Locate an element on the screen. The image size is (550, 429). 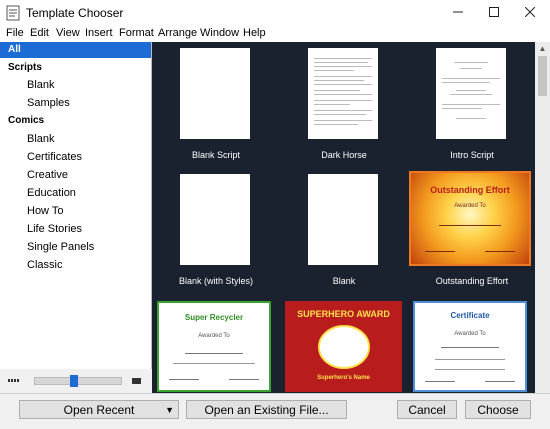
template-tile-super-recycler: Super Recycler Awarded To is located at coordinates (216, 344).